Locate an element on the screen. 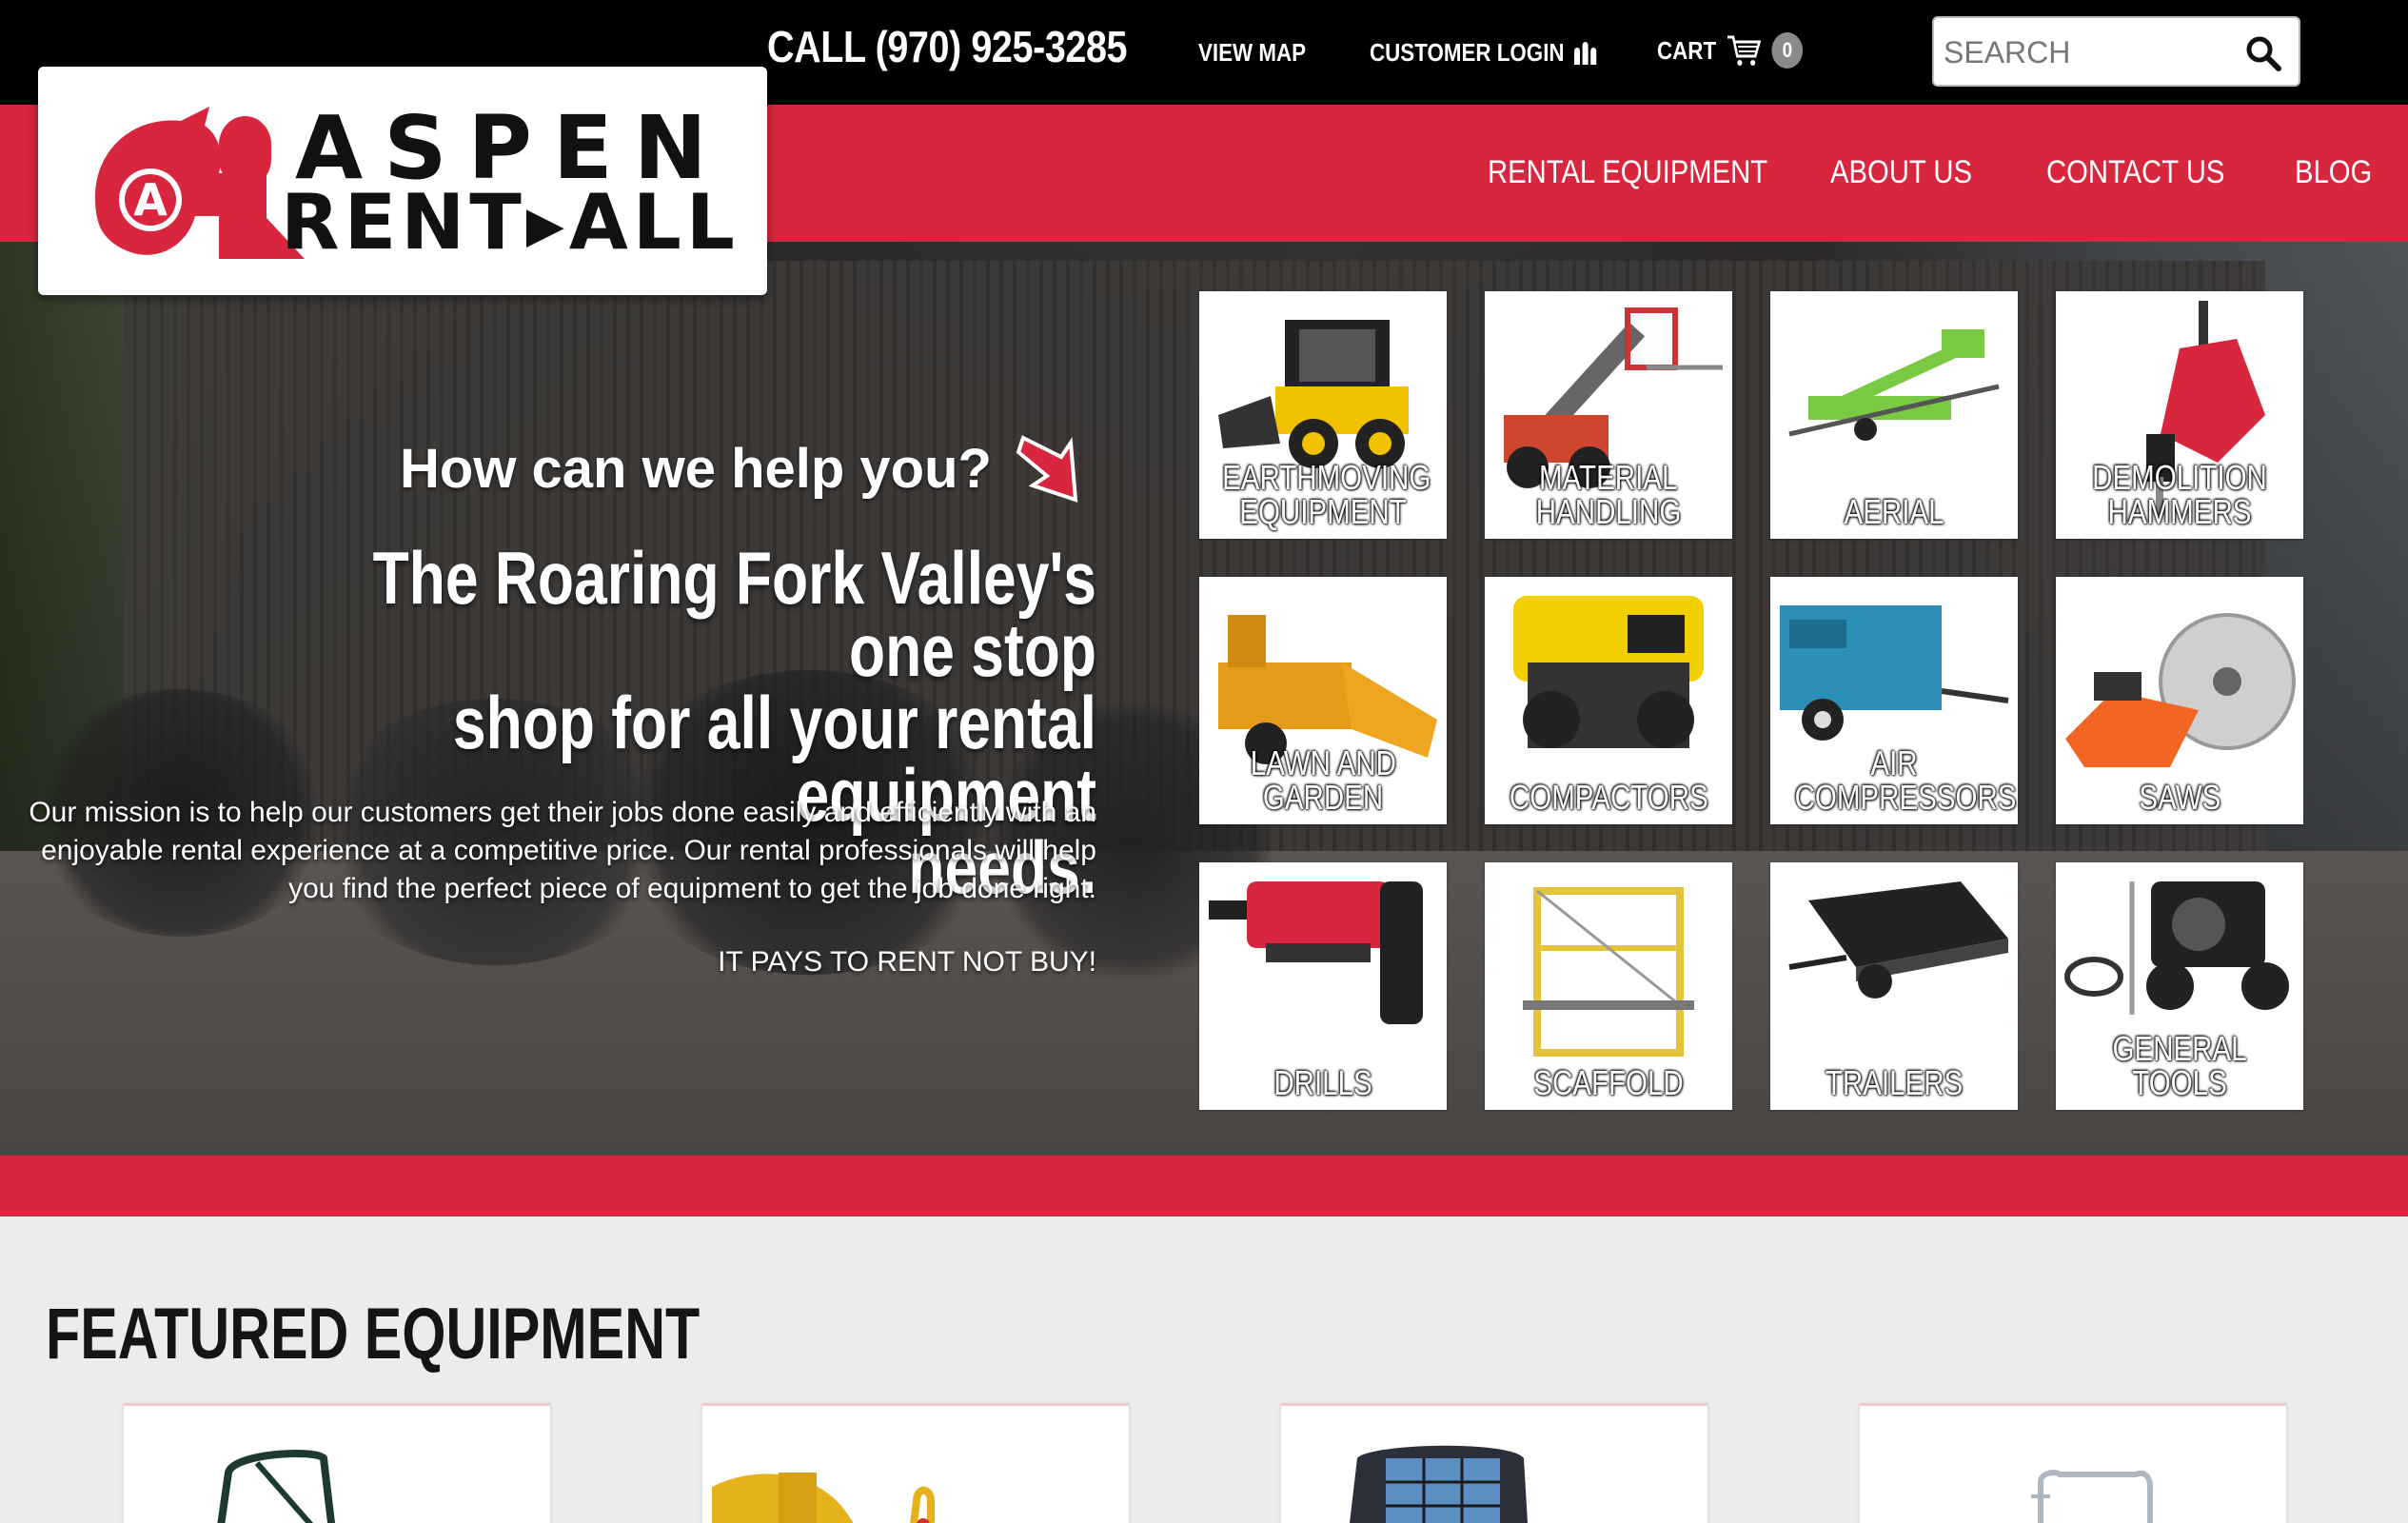 The width and height of the screenshot is (2408, 1523). nav-contact-us: CONTACT US is located at coordinates (2135, 173).